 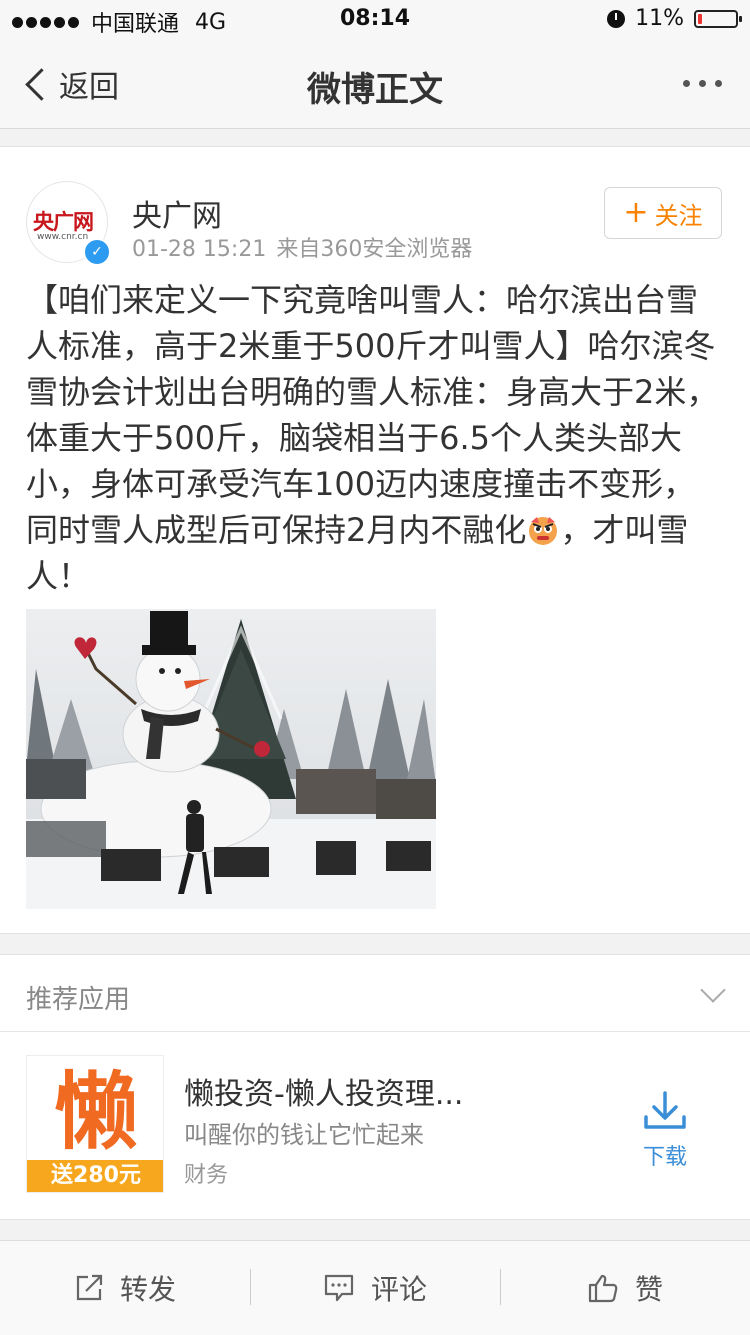 I want to click on more-button, so click(x=702, y=83).